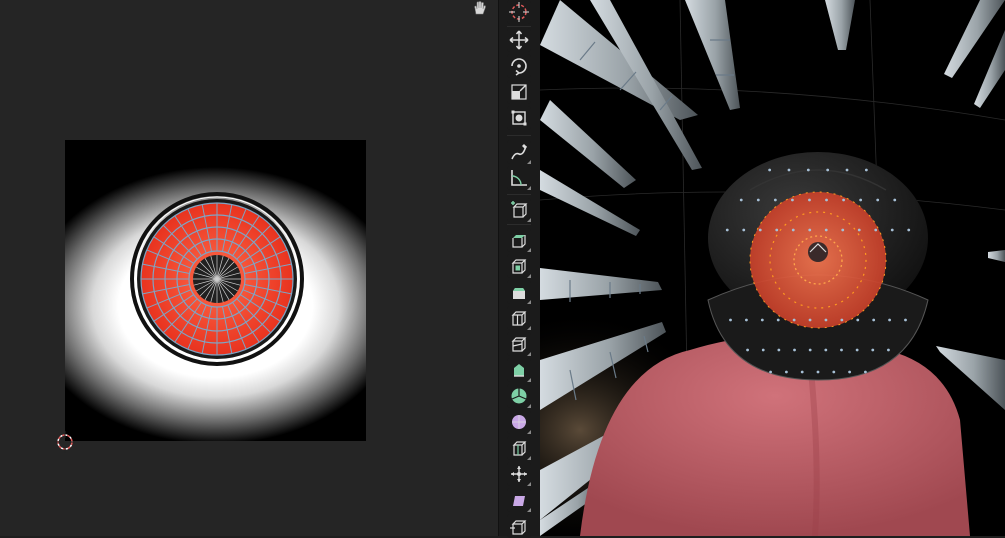 The image size is (1005, 538). I want to click on cursor-icon, so click(519, 12).